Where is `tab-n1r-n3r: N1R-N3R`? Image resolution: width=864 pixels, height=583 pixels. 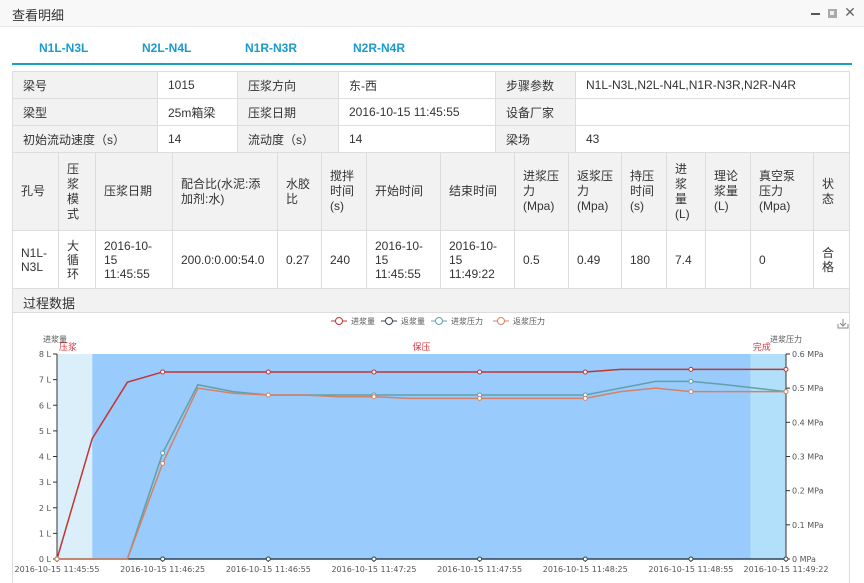
tab-n1r-n3r: N1R-N3R is located at coordinates (271, 48).